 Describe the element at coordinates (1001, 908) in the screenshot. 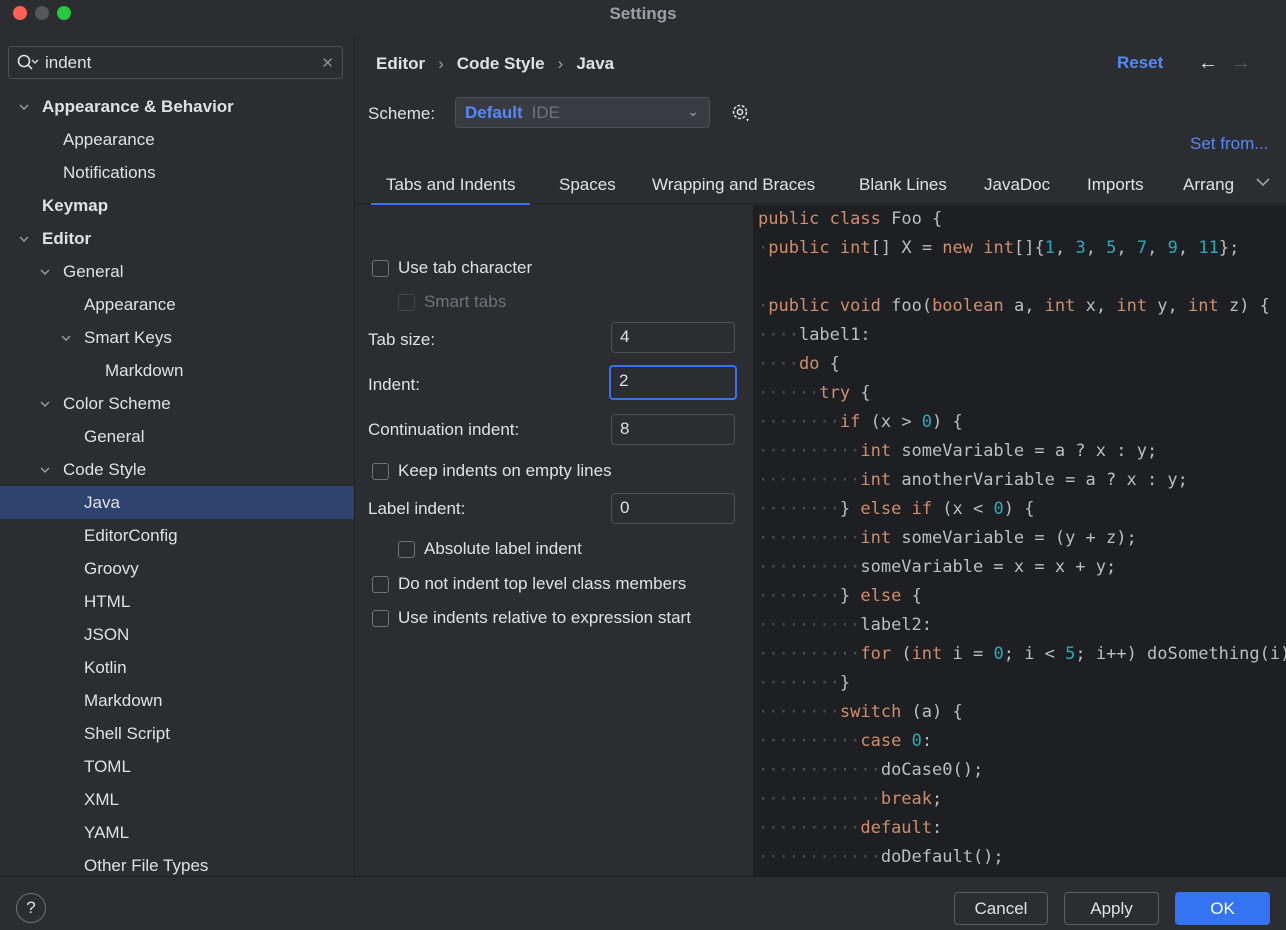

I see `cancel-button: Cancel` at that location.